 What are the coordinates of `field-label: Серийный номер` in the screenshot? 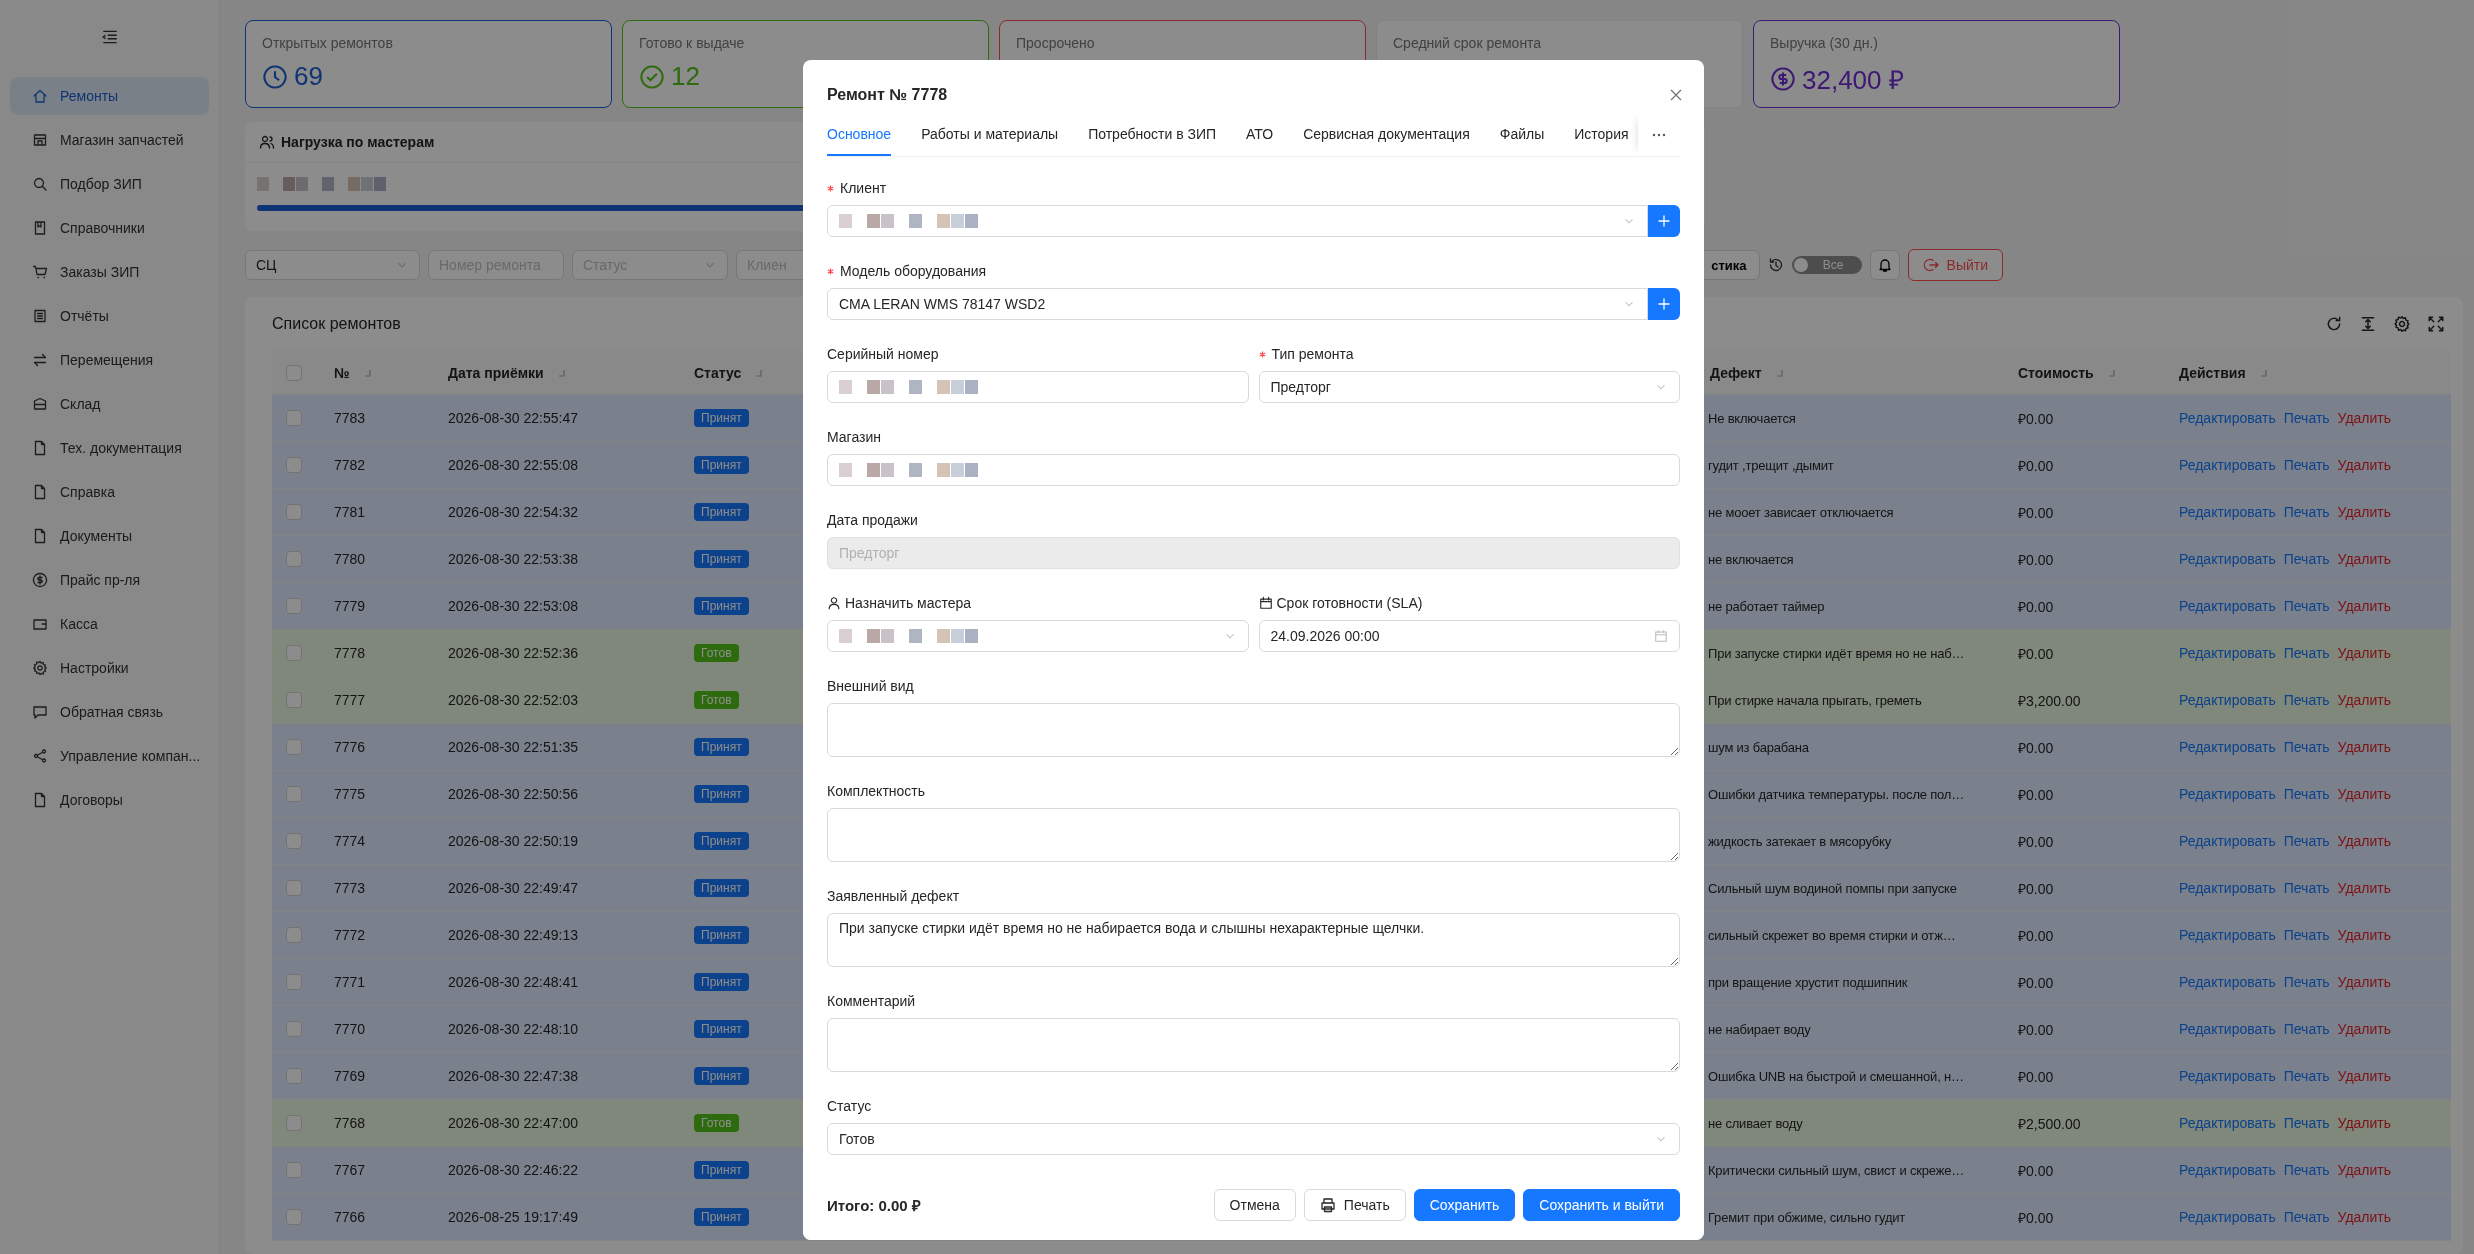 It's located at (883, 354).